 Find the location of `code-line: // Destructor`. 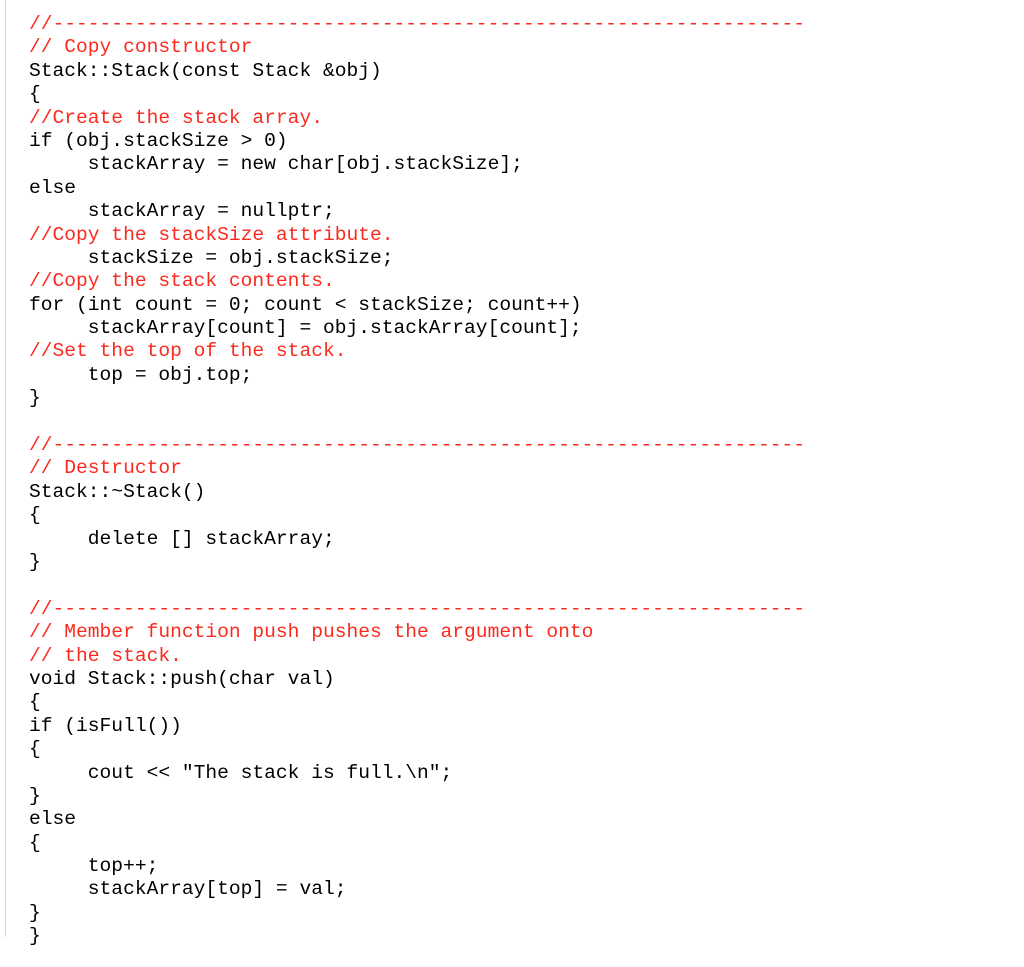

code-line: // Destructor is located at coordinates (105, 468).